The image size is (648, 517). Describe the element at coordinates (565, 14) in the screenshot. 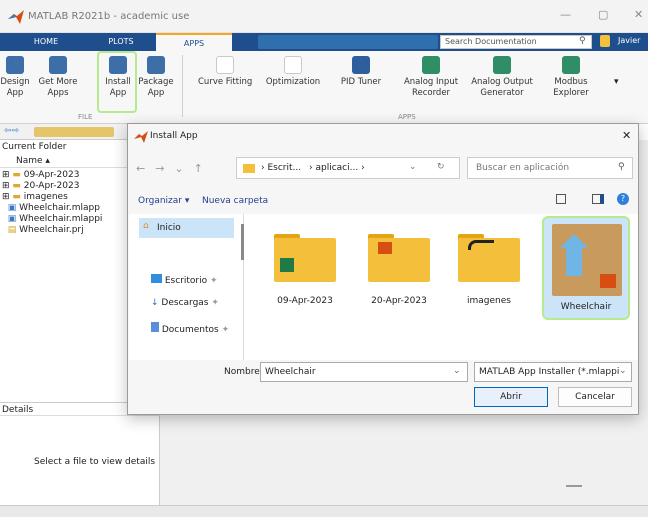

I see `minimize-button: —` at that location.